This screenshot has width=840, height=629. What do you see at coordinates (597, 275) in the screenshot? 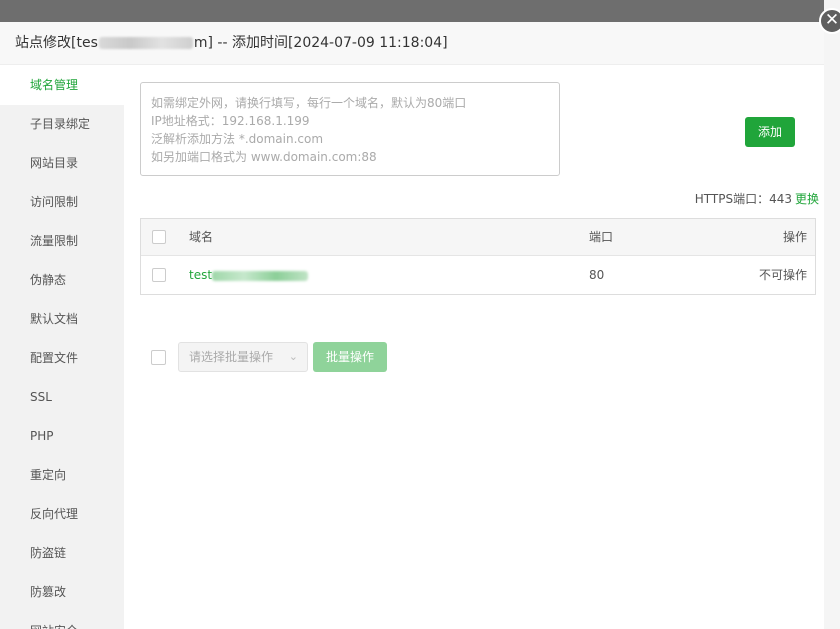
I see `port-cell: 80` at bounding box center [597, 275].